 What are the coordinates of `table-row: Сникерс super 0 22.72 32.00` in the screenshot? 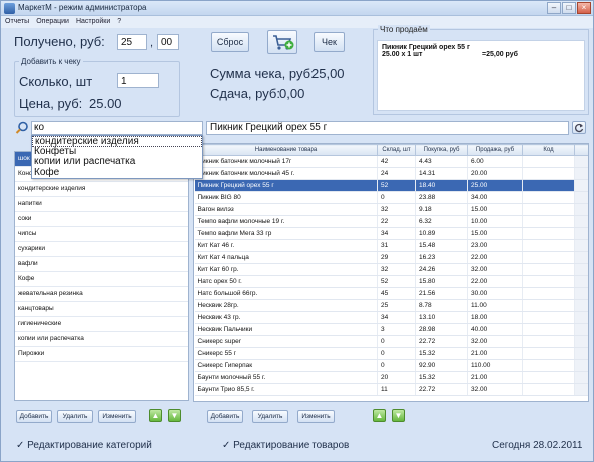 It's located at (391, 341).